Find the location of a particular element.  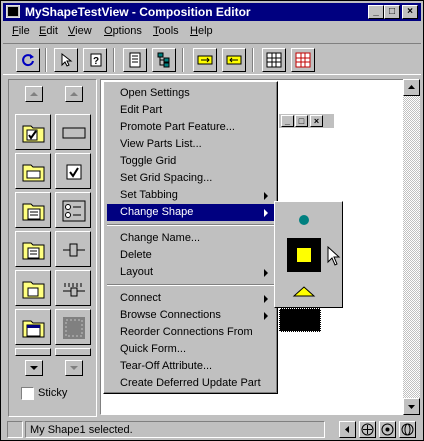

toolbar-separator is located at coordinates (114, 60).